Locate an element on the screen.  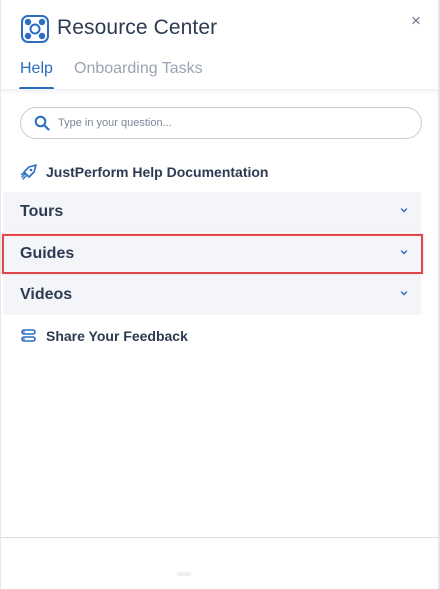
documentation-link-label: JustPerform Help Documentation is located at coordinates (157, 172).